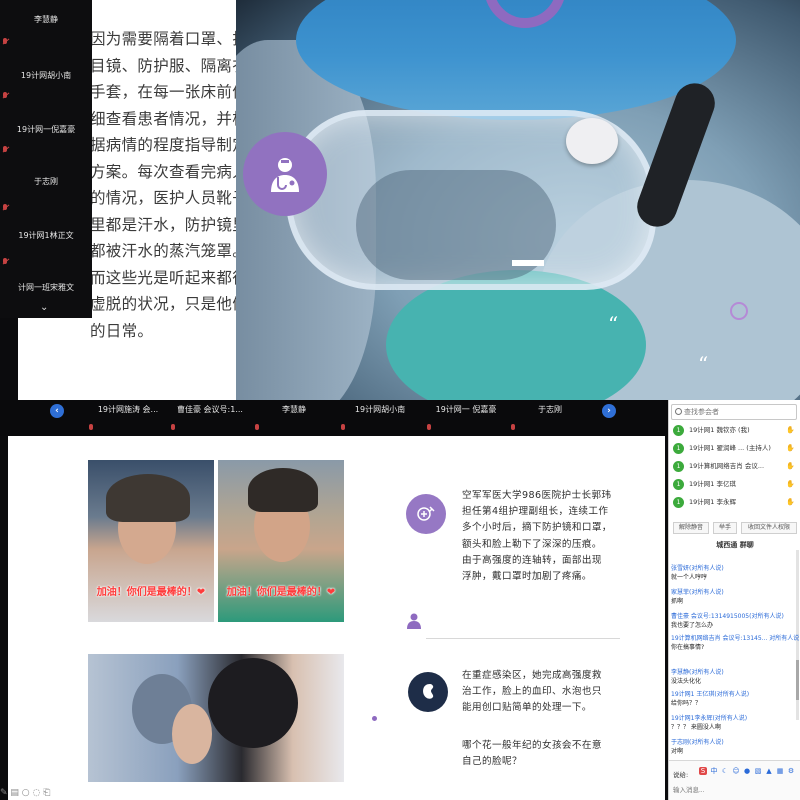 The width and height of the screenshot is (800, 800). I want to click on member-name: 19计网1 李永辉, so click(712, 502).